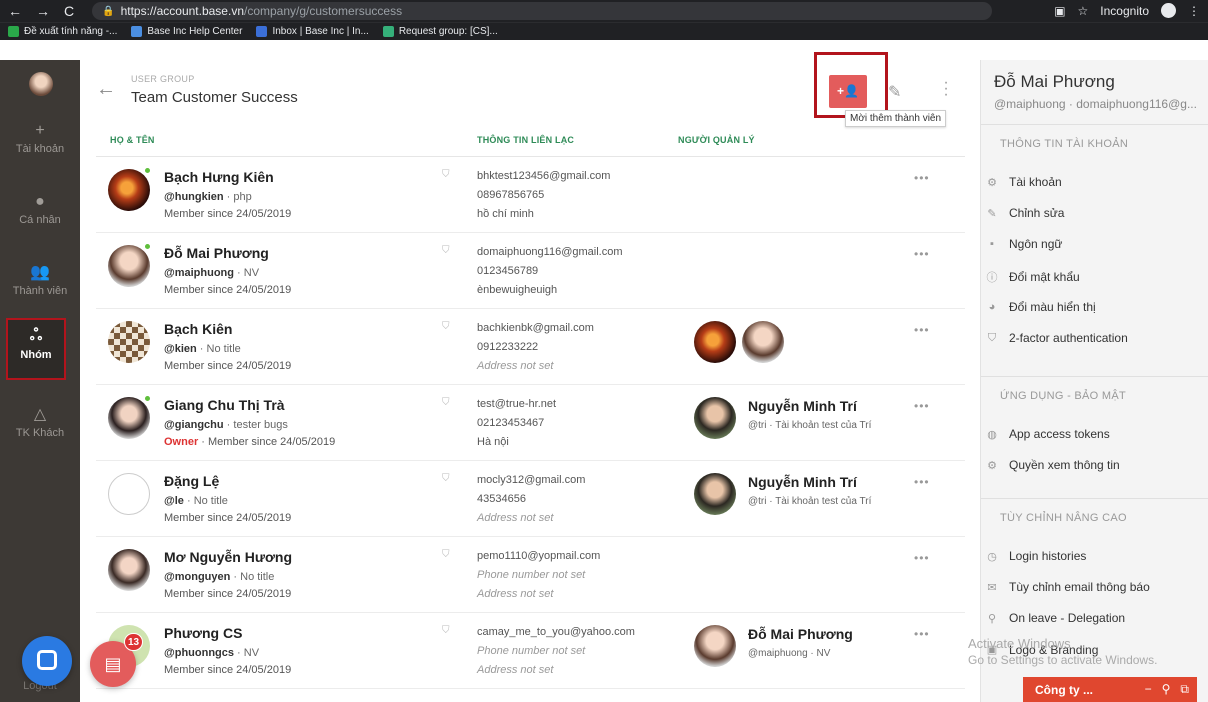 This screenshot has width=1208, height=702. Describe the element at coordinates (40, 421) in the screenshot. I see `nav-item-tk-khach: △ TK Khách` at that location.